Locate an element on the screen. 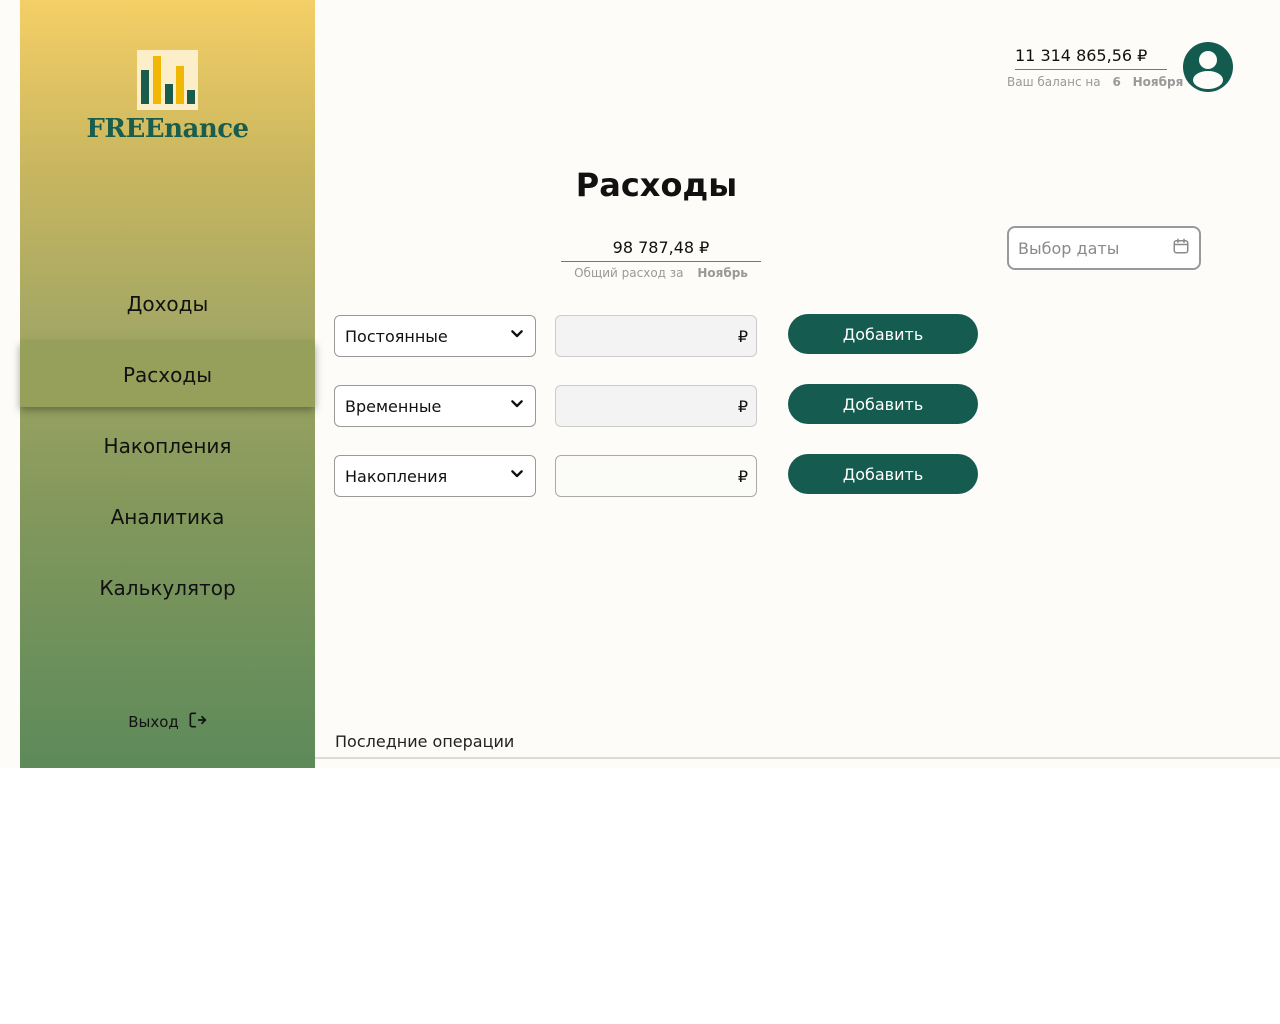 The height and width of the screenshot is (1024, 1280). sidebar-item-label: Доходы is located at coordinates (167, 303).